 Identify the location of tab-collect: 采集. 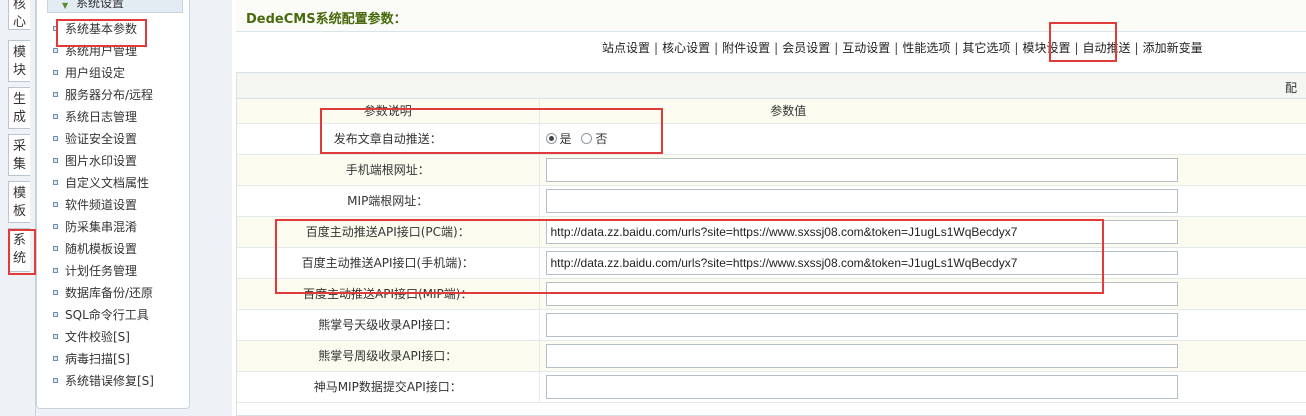
(19, 155).